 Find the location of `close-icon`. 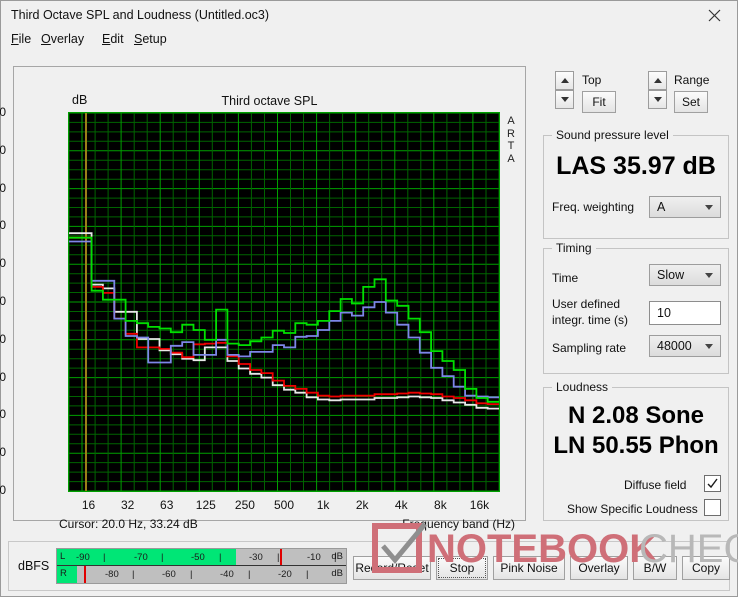

close-icon is located at coordinates (714, 15).